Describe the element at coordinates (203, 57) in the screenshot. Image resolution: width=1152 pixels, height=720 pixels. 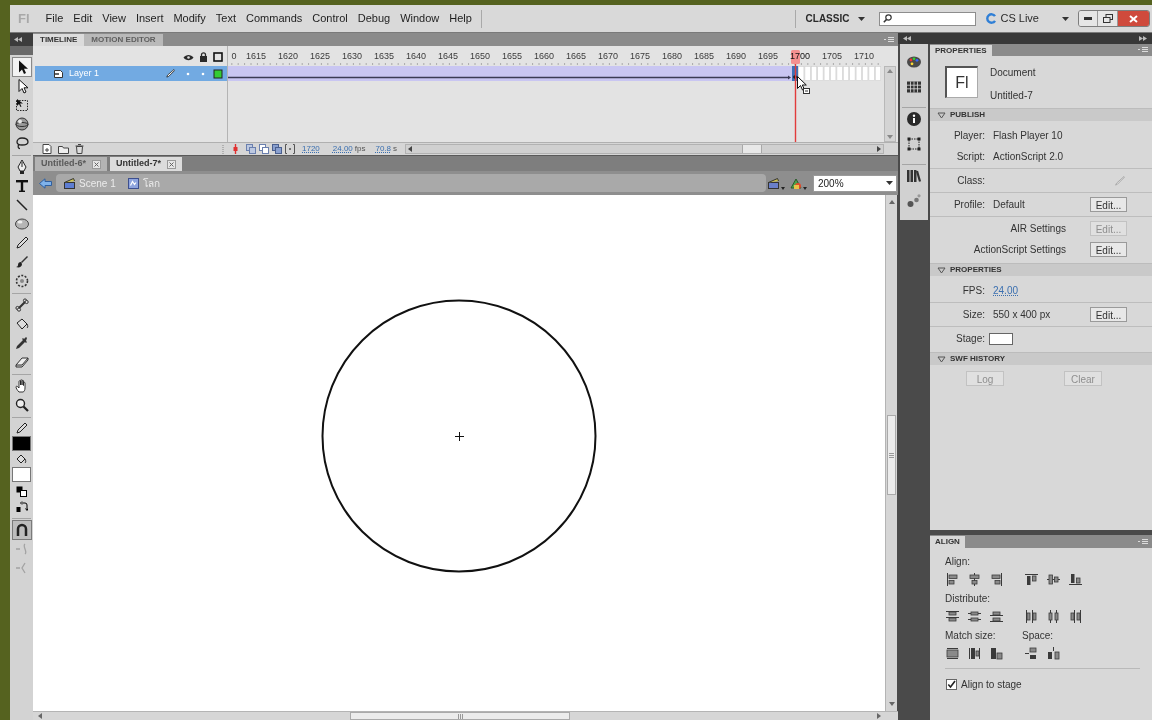
I see `lock-icon` at that location.